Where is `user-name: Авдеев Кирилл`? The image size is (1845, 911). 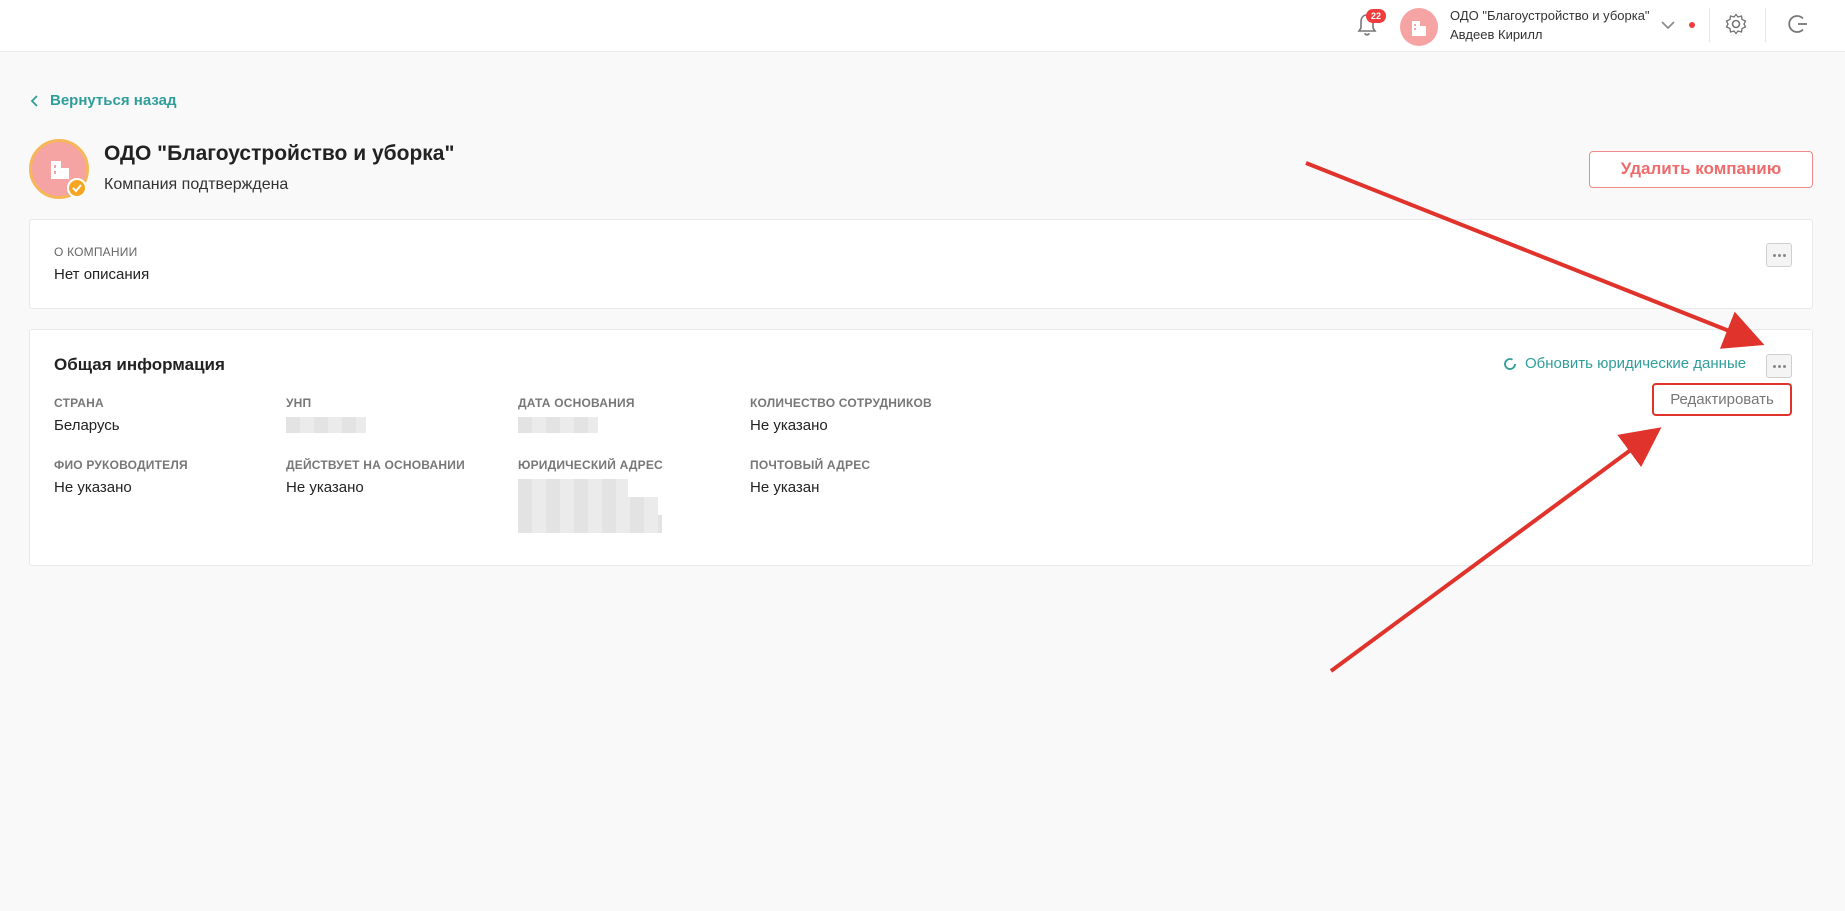
user-name: Авдеев Кирилл is located at coordinates (1496, 34).